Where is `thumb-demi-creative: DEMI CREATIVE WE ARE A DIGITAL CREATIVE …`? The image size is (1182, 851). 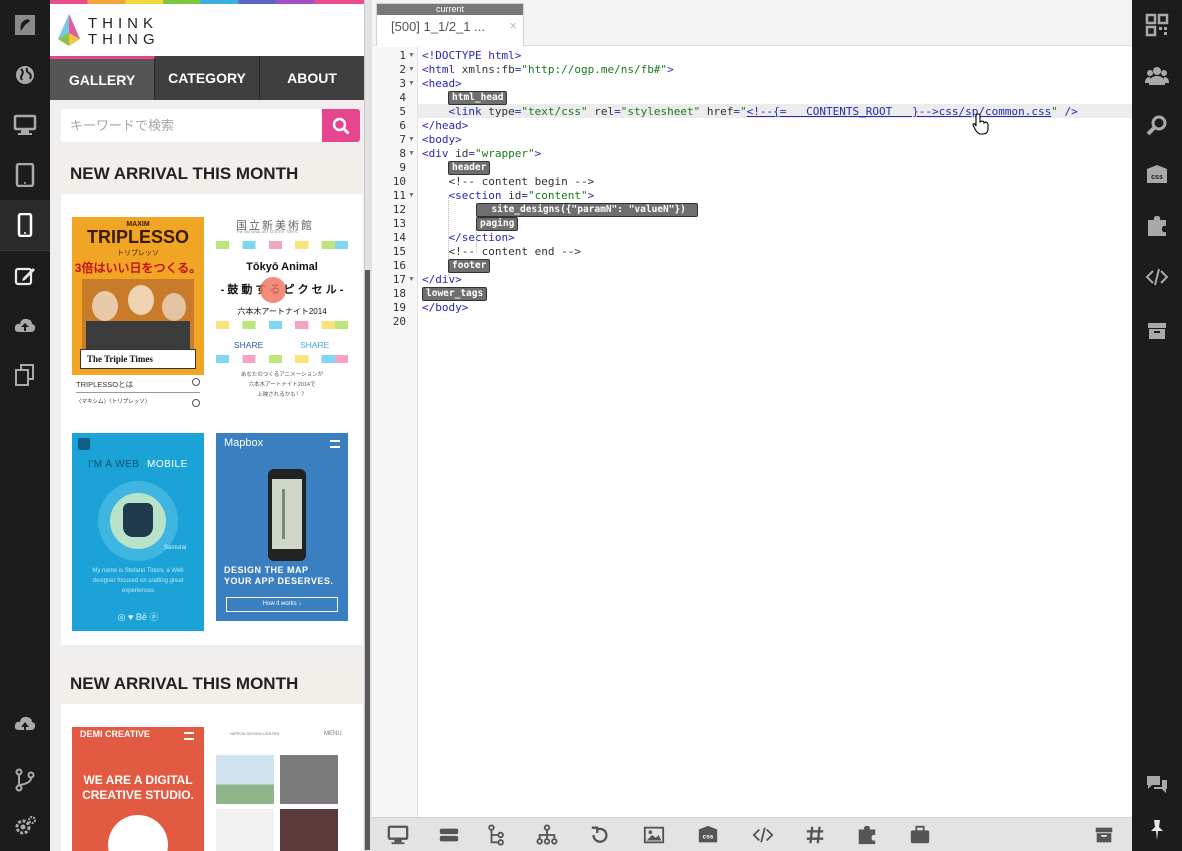
thumb-demi-creative: DEMI CREATIVE WE ARE A DIGITAL CREATIVE … is located at coordinates (138, 789).